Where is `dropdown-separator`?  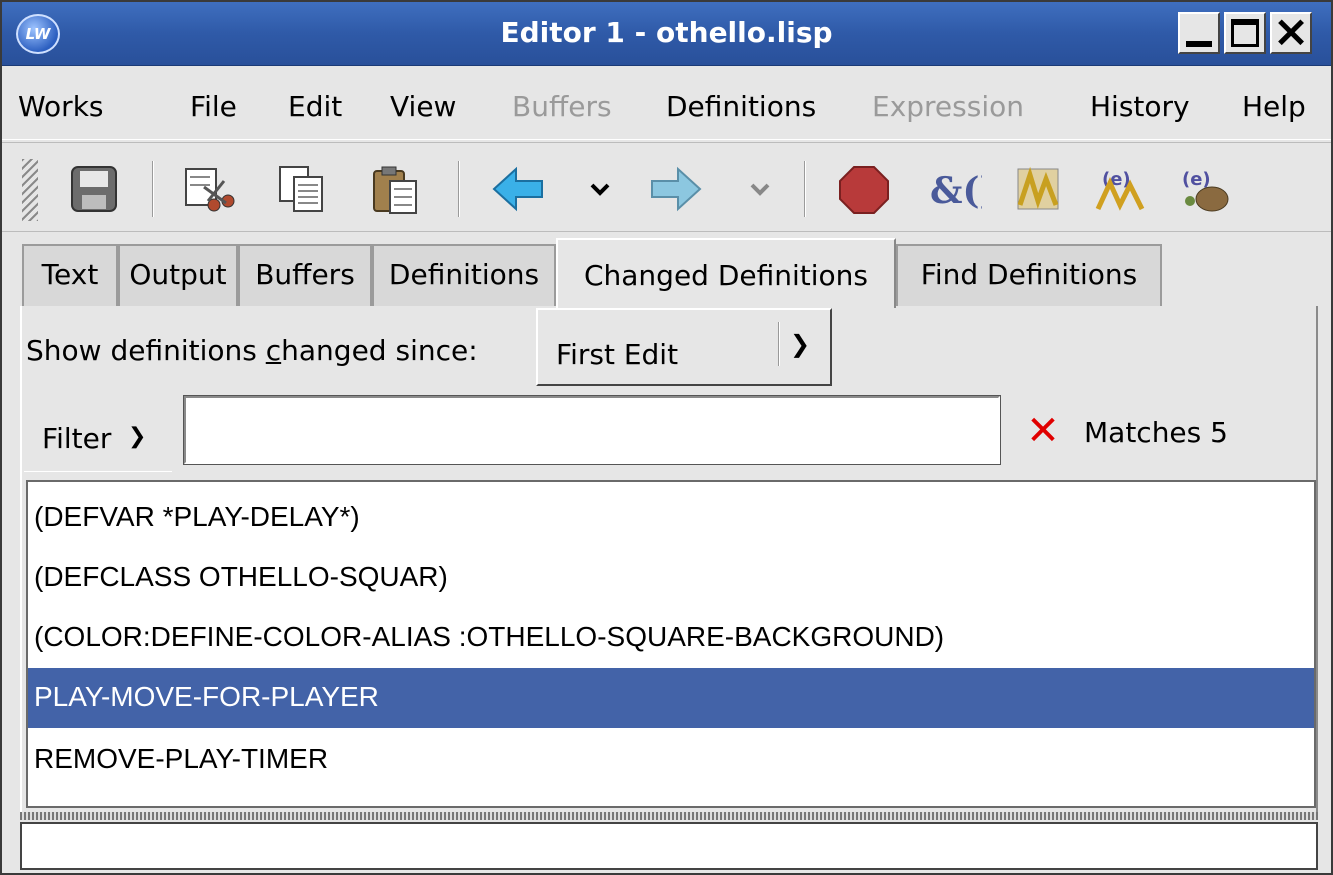 dropdown-separator is located at coordinates (779, 344).